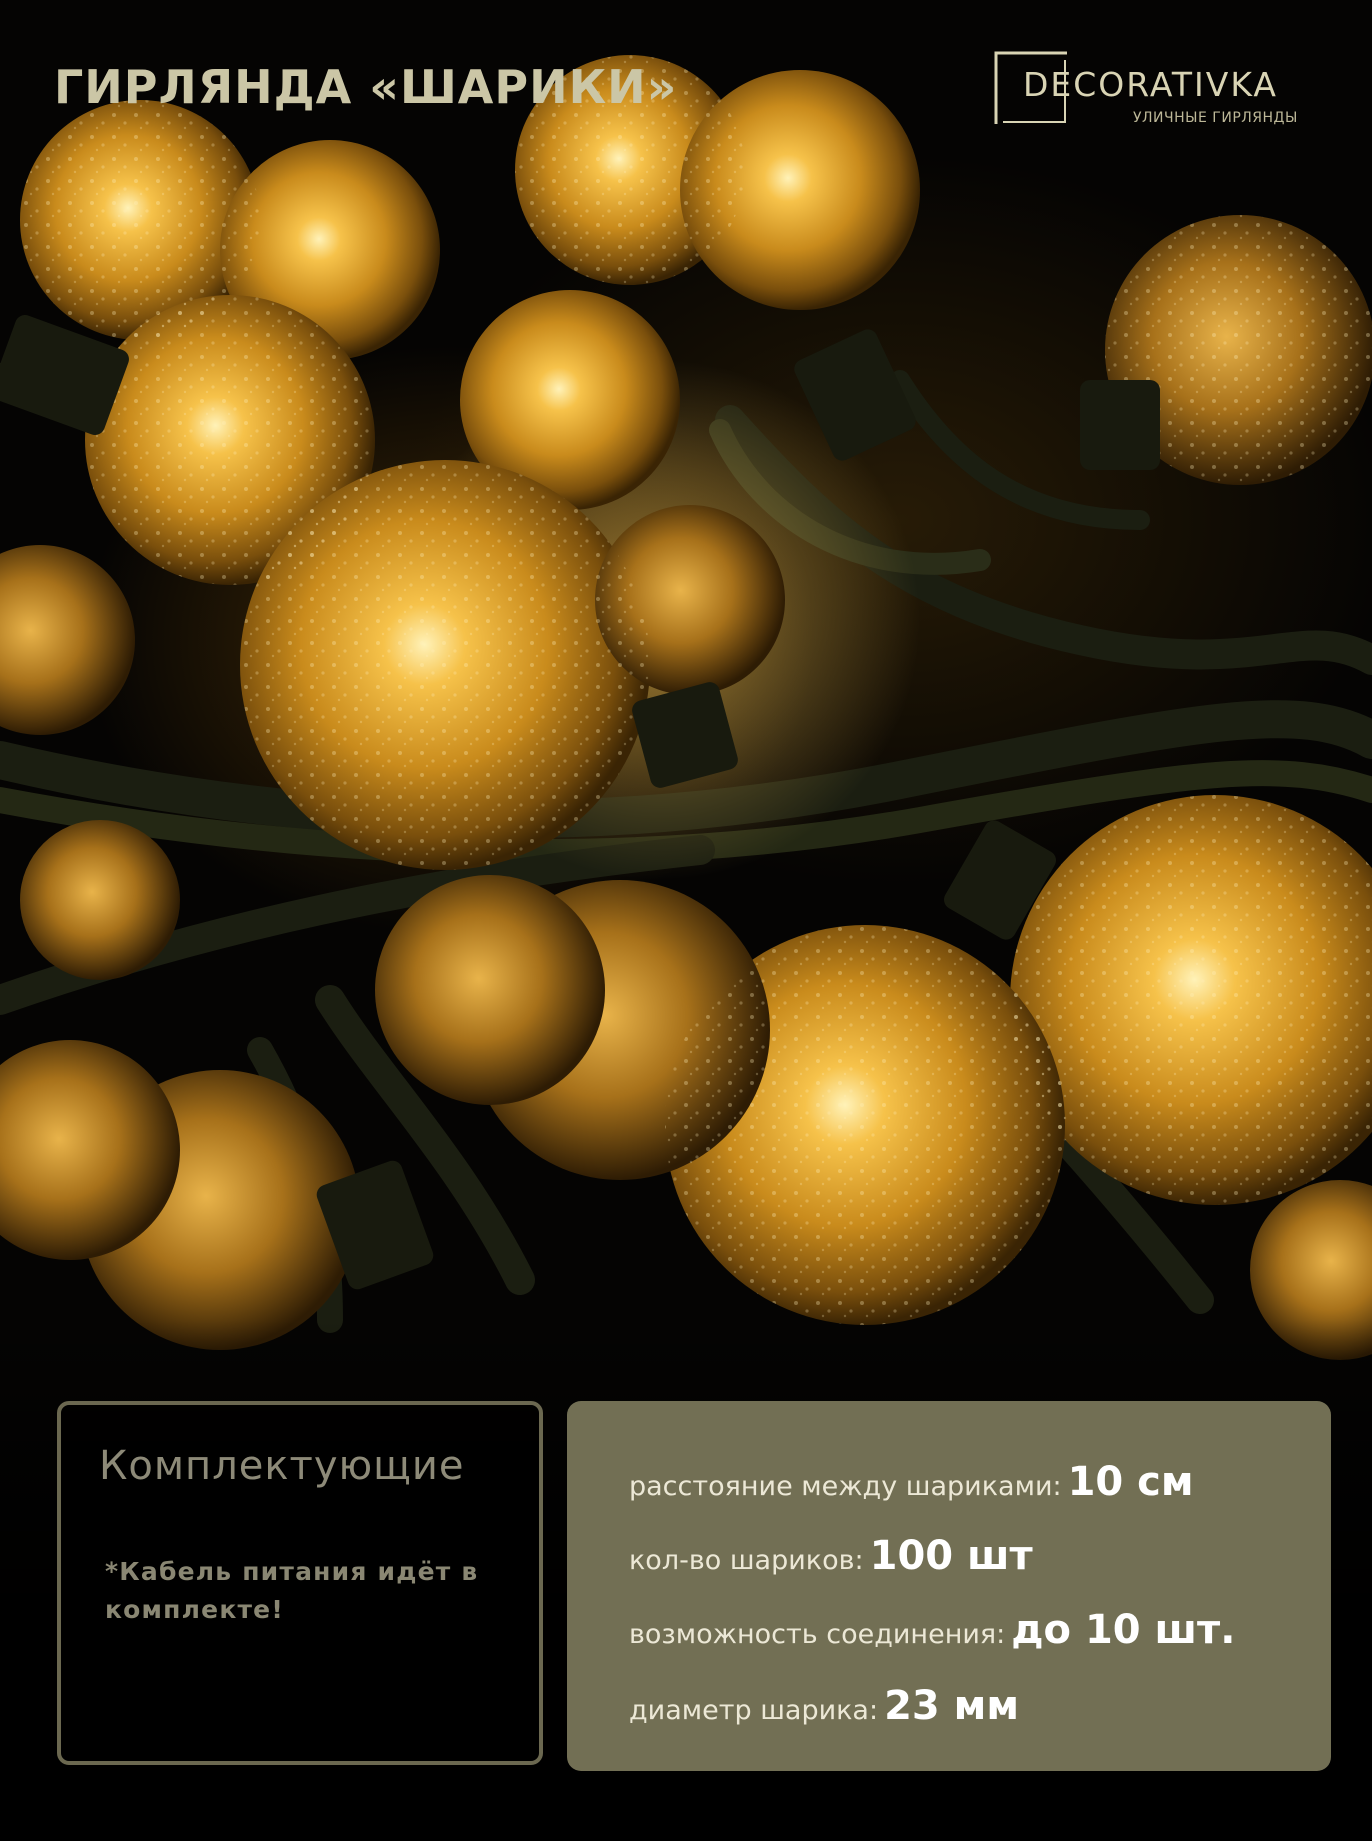 The width and height of the screenshot is (1372, 1841). What do you see at coordinates (951, 1556) in the screenshot?
I see `spec-value: 100 шт` at bounding box center [951, 1556].